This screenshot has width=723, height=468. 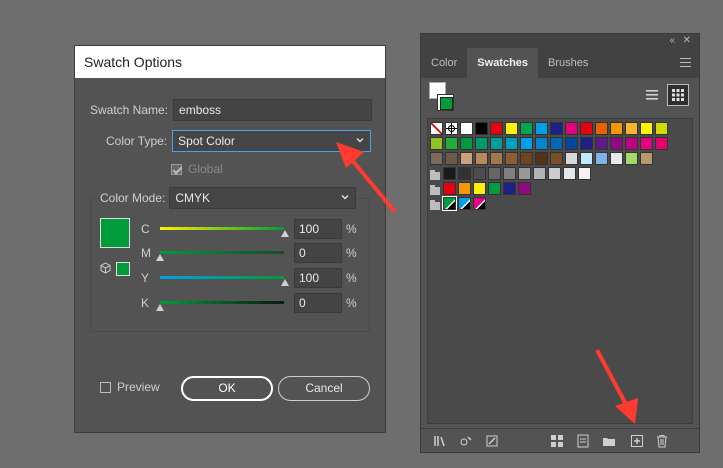 What do you see at coordinates (176, 169) in the screenshot?
I see `global-checkbox` at bounding box center [176, 169].